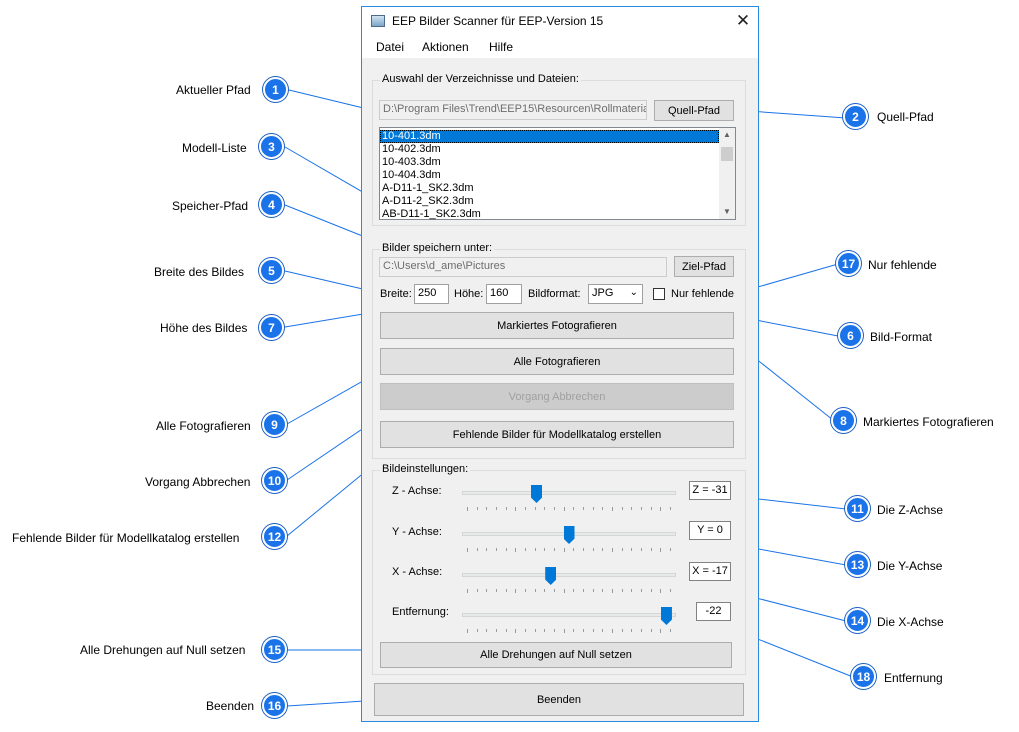 Image resolution: width=1019 pixels, height=732 pixels. Describe the element at coordinates (549, 162) in the screenshot. I see `list-item: 10-403.3dm` at that location.